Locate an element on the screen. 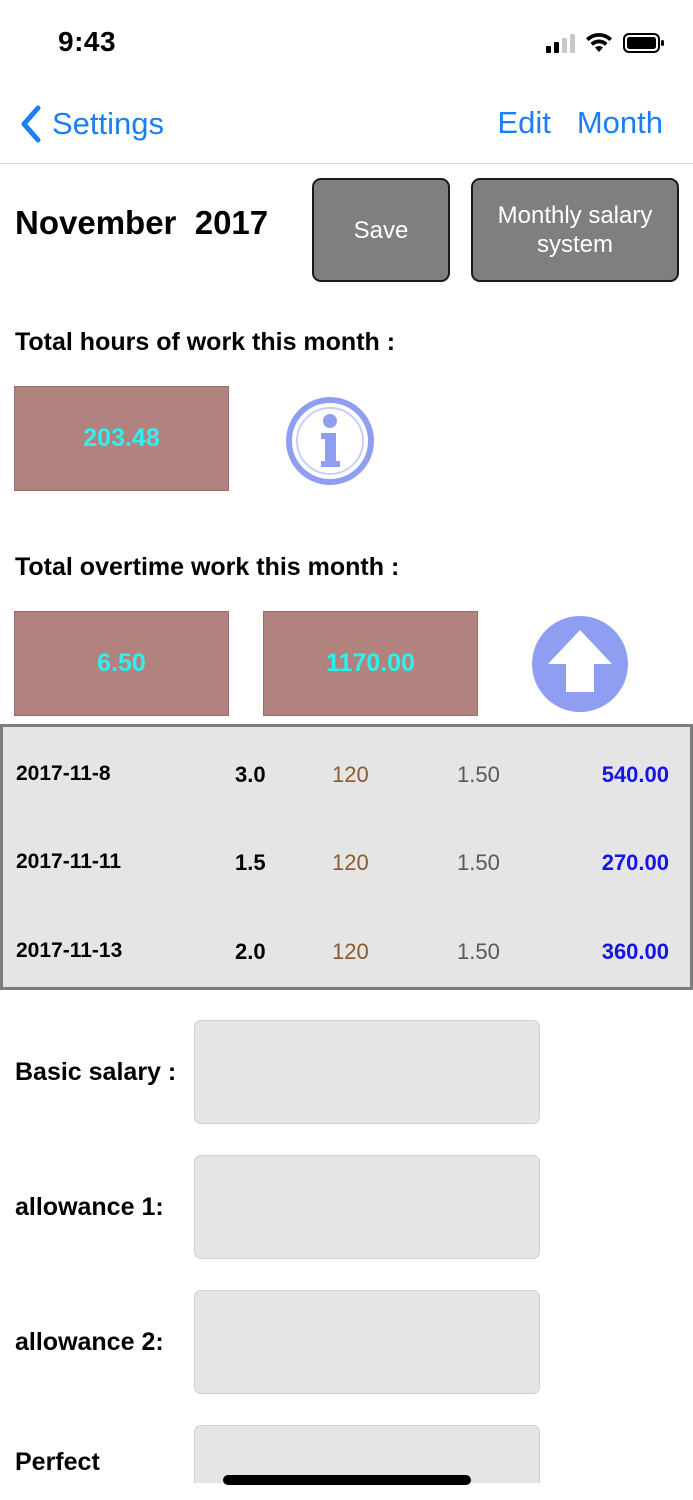 The height and width of the screenshot is (1500, 693). overtime-hours-value: 6.50 is located at coordinates (121, 663).